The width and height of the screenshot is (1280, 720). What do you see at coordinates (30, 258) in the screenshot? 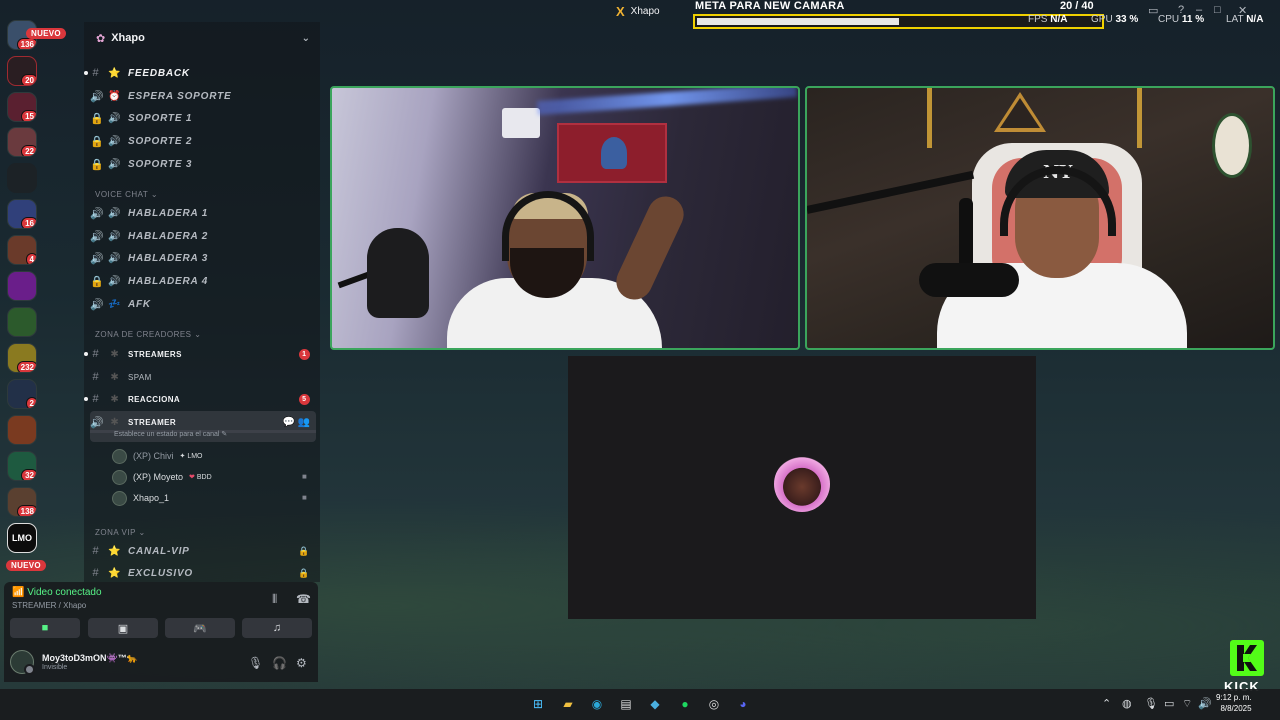
I see `server-badge: 4` at bounding box center [30, 258].